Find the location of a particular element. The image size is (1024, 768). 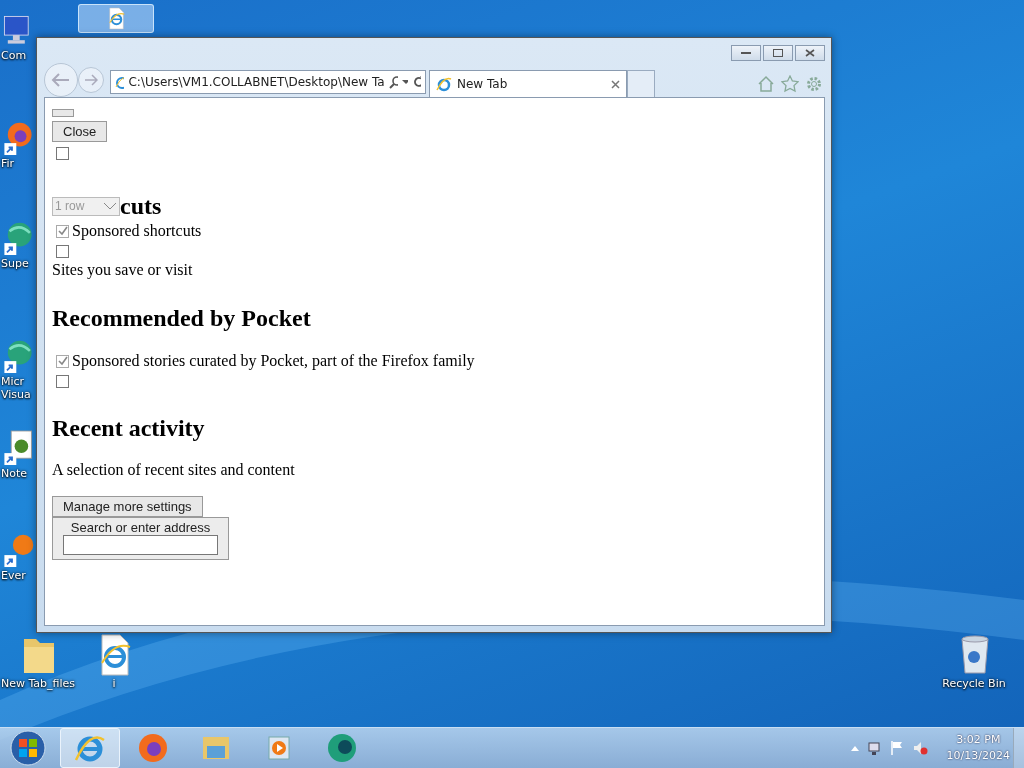

refresh-icon is located at coordinates (416, 82).